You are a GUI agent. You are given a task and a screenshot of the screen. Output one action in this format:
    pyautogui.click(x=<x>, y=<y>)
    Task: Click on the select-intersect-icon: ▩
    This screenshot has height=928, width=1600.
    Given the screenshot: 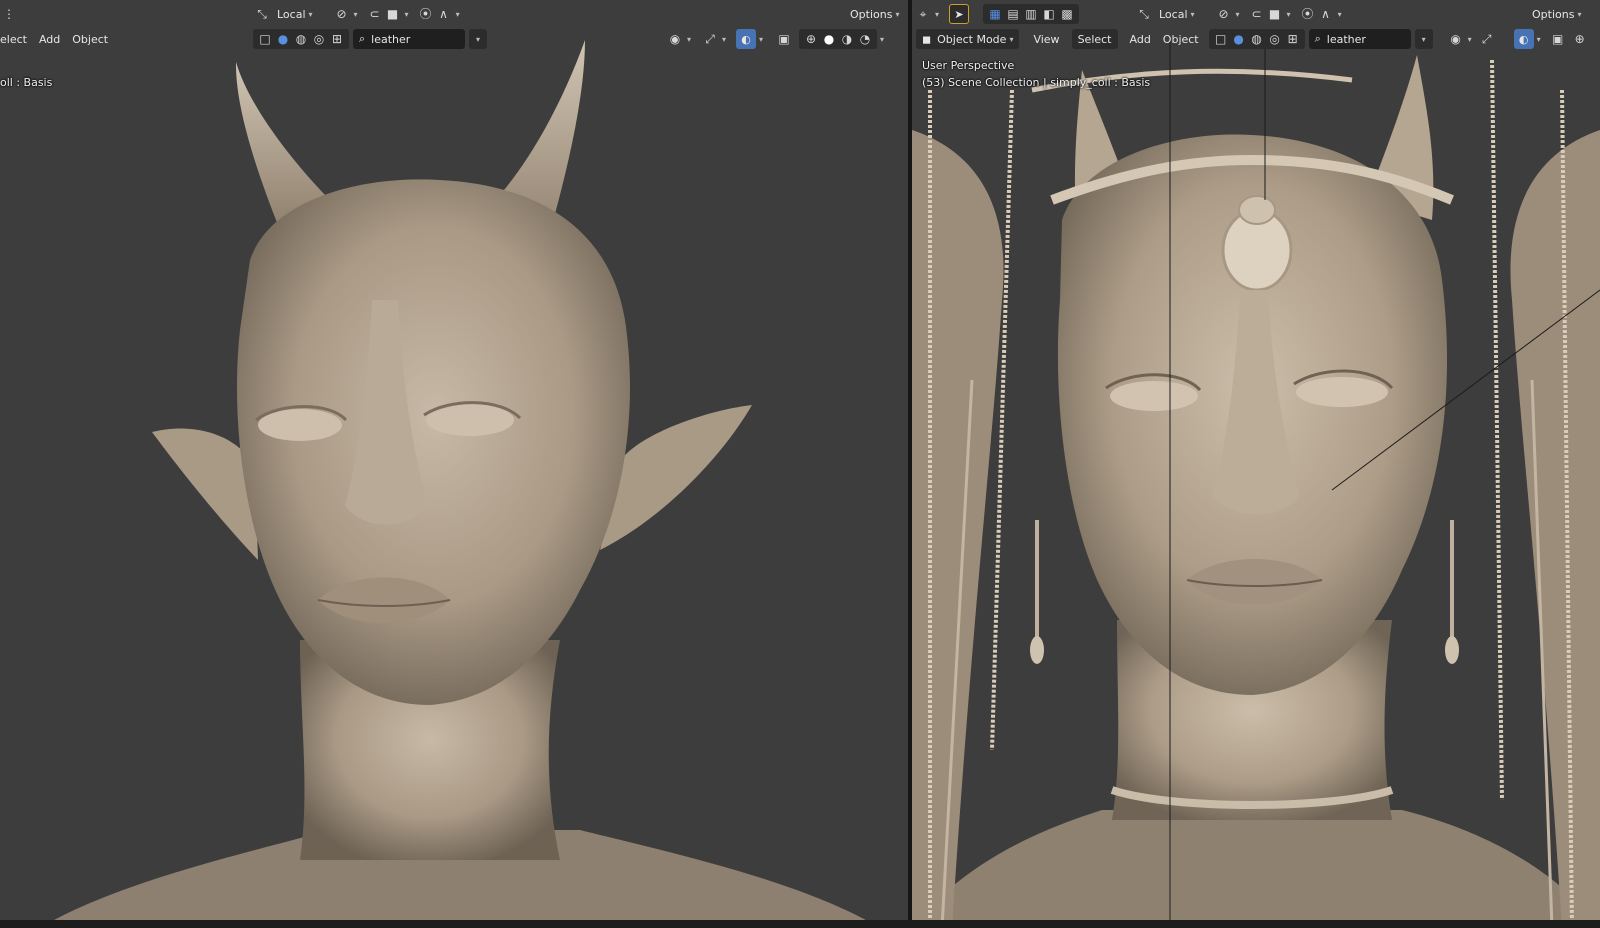 What is the action you would take?
    pyautogui.click(x=1067, y=14)
    